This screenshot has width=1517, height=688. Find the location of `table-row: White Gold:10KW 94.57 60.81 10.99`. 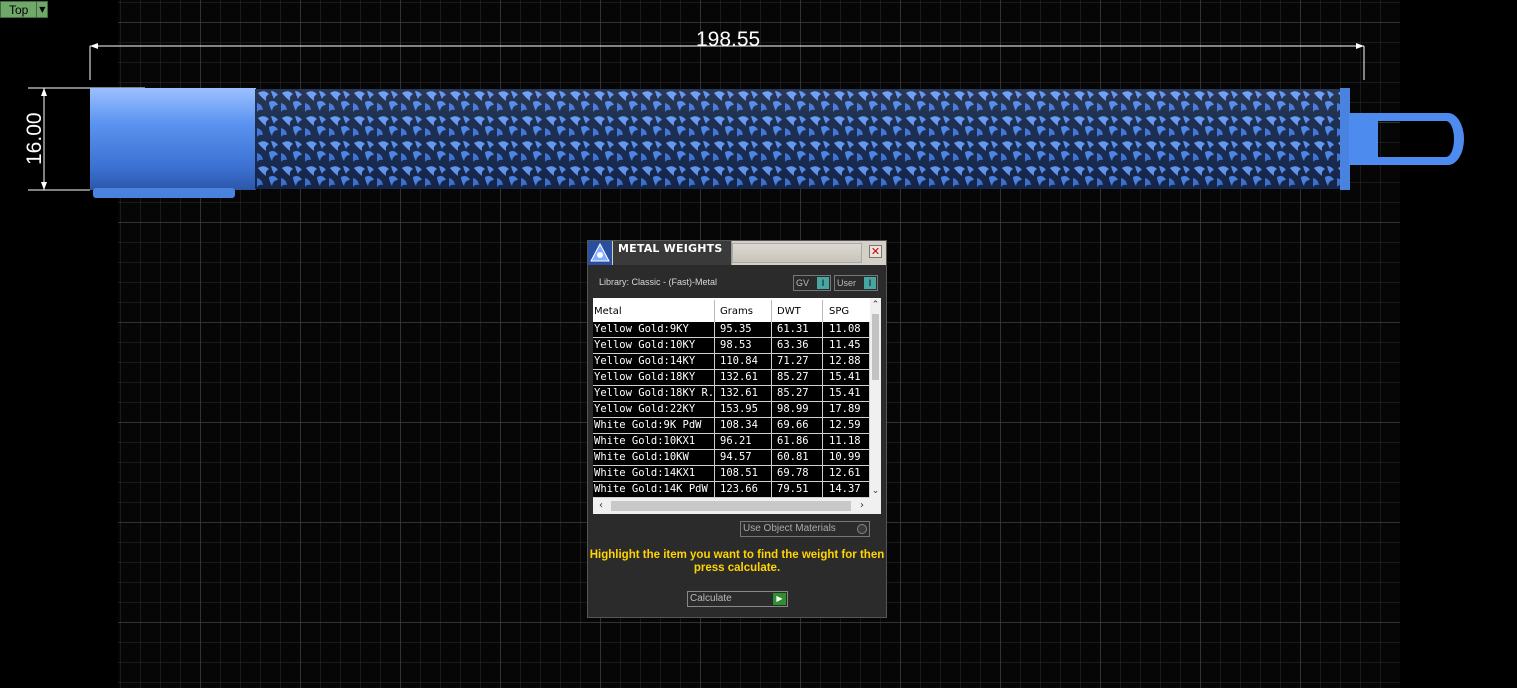

table-row: White Gold:10KW 94.57 60.81 10.99 is located at coordinates (731, 458).